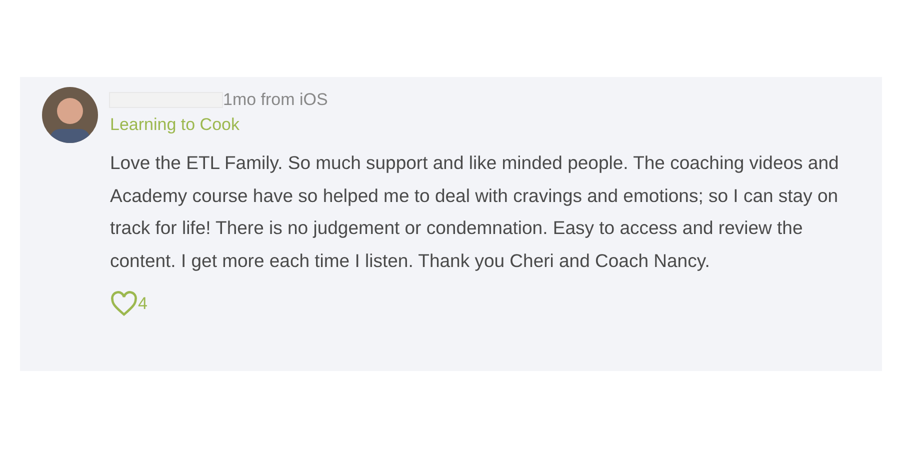 The height and width of the screenshot is (450, 900). Describe the element at coordinates (480, 125) in the screenshot. I see `group-link: Learning to Cook` at that location.